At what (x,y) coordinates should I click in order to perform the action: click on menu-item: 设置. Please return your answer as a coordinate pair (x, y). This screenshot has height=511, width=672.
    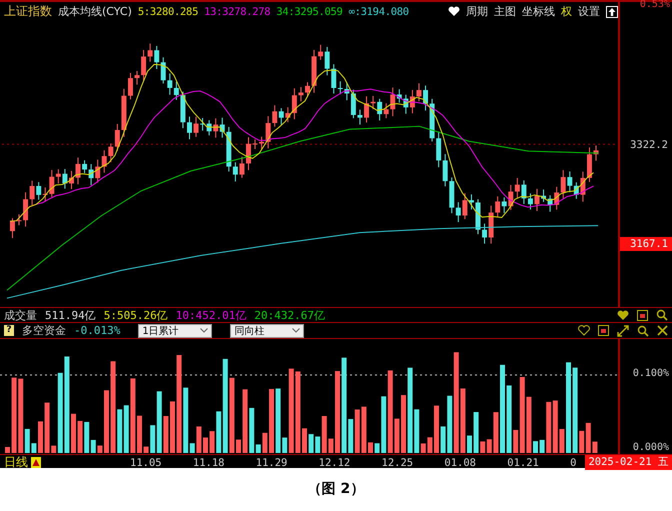
    Looking at the image, I should click on (589, 12).